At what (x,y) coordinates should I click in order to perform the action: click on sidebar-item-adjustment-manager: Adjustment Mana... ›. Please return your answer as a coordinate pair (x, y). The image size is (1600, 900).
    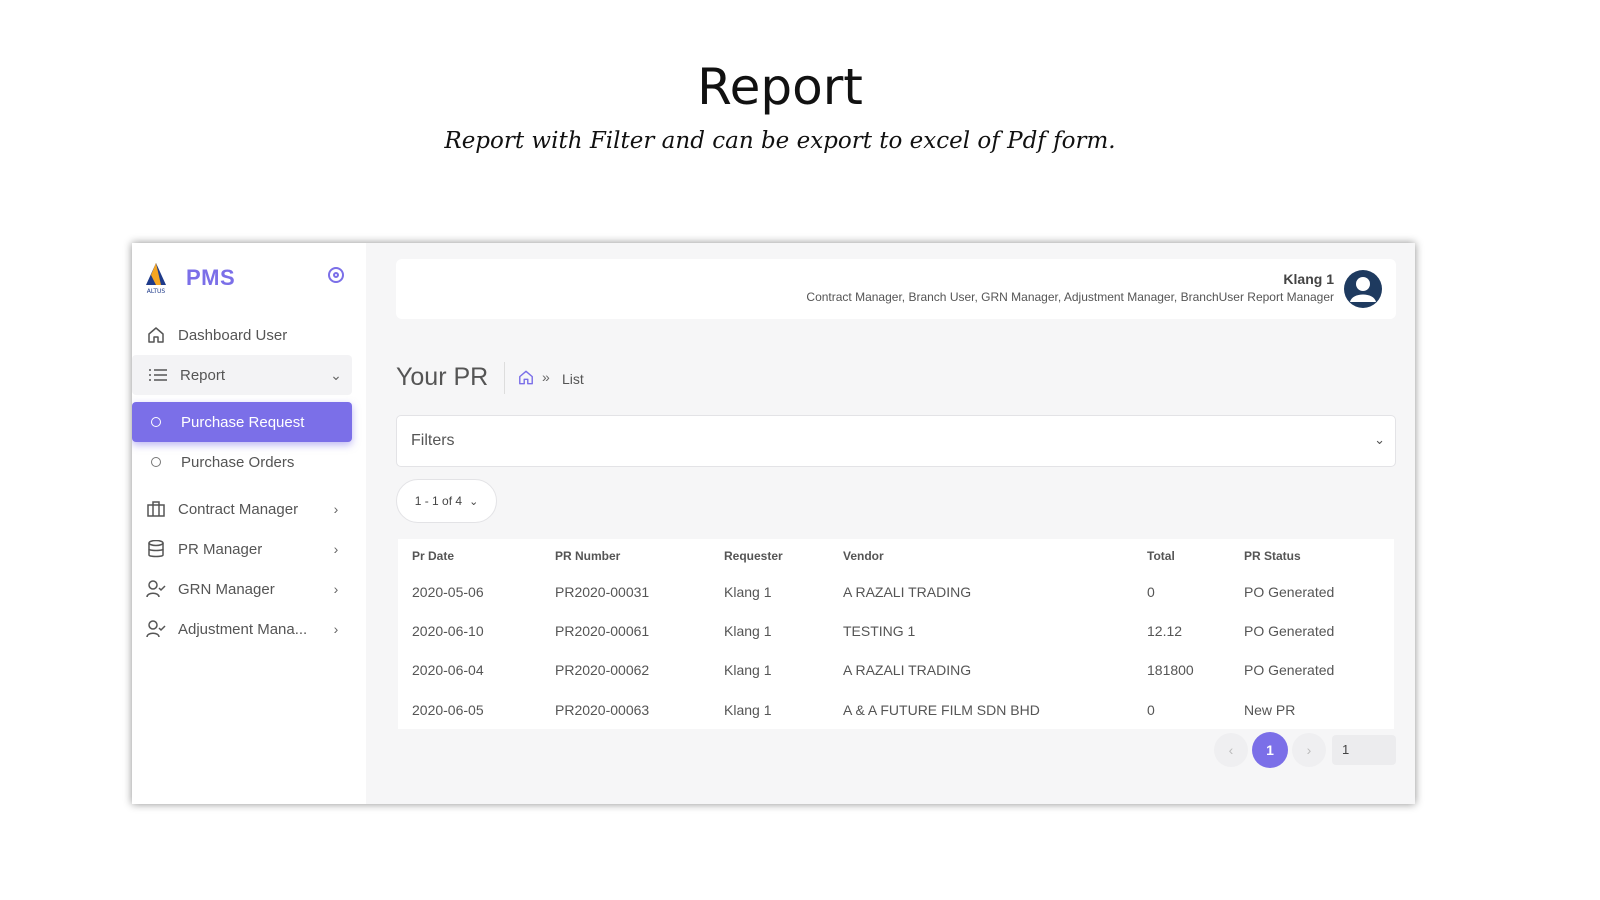
    Looking at the image, I should click on (242, 629).